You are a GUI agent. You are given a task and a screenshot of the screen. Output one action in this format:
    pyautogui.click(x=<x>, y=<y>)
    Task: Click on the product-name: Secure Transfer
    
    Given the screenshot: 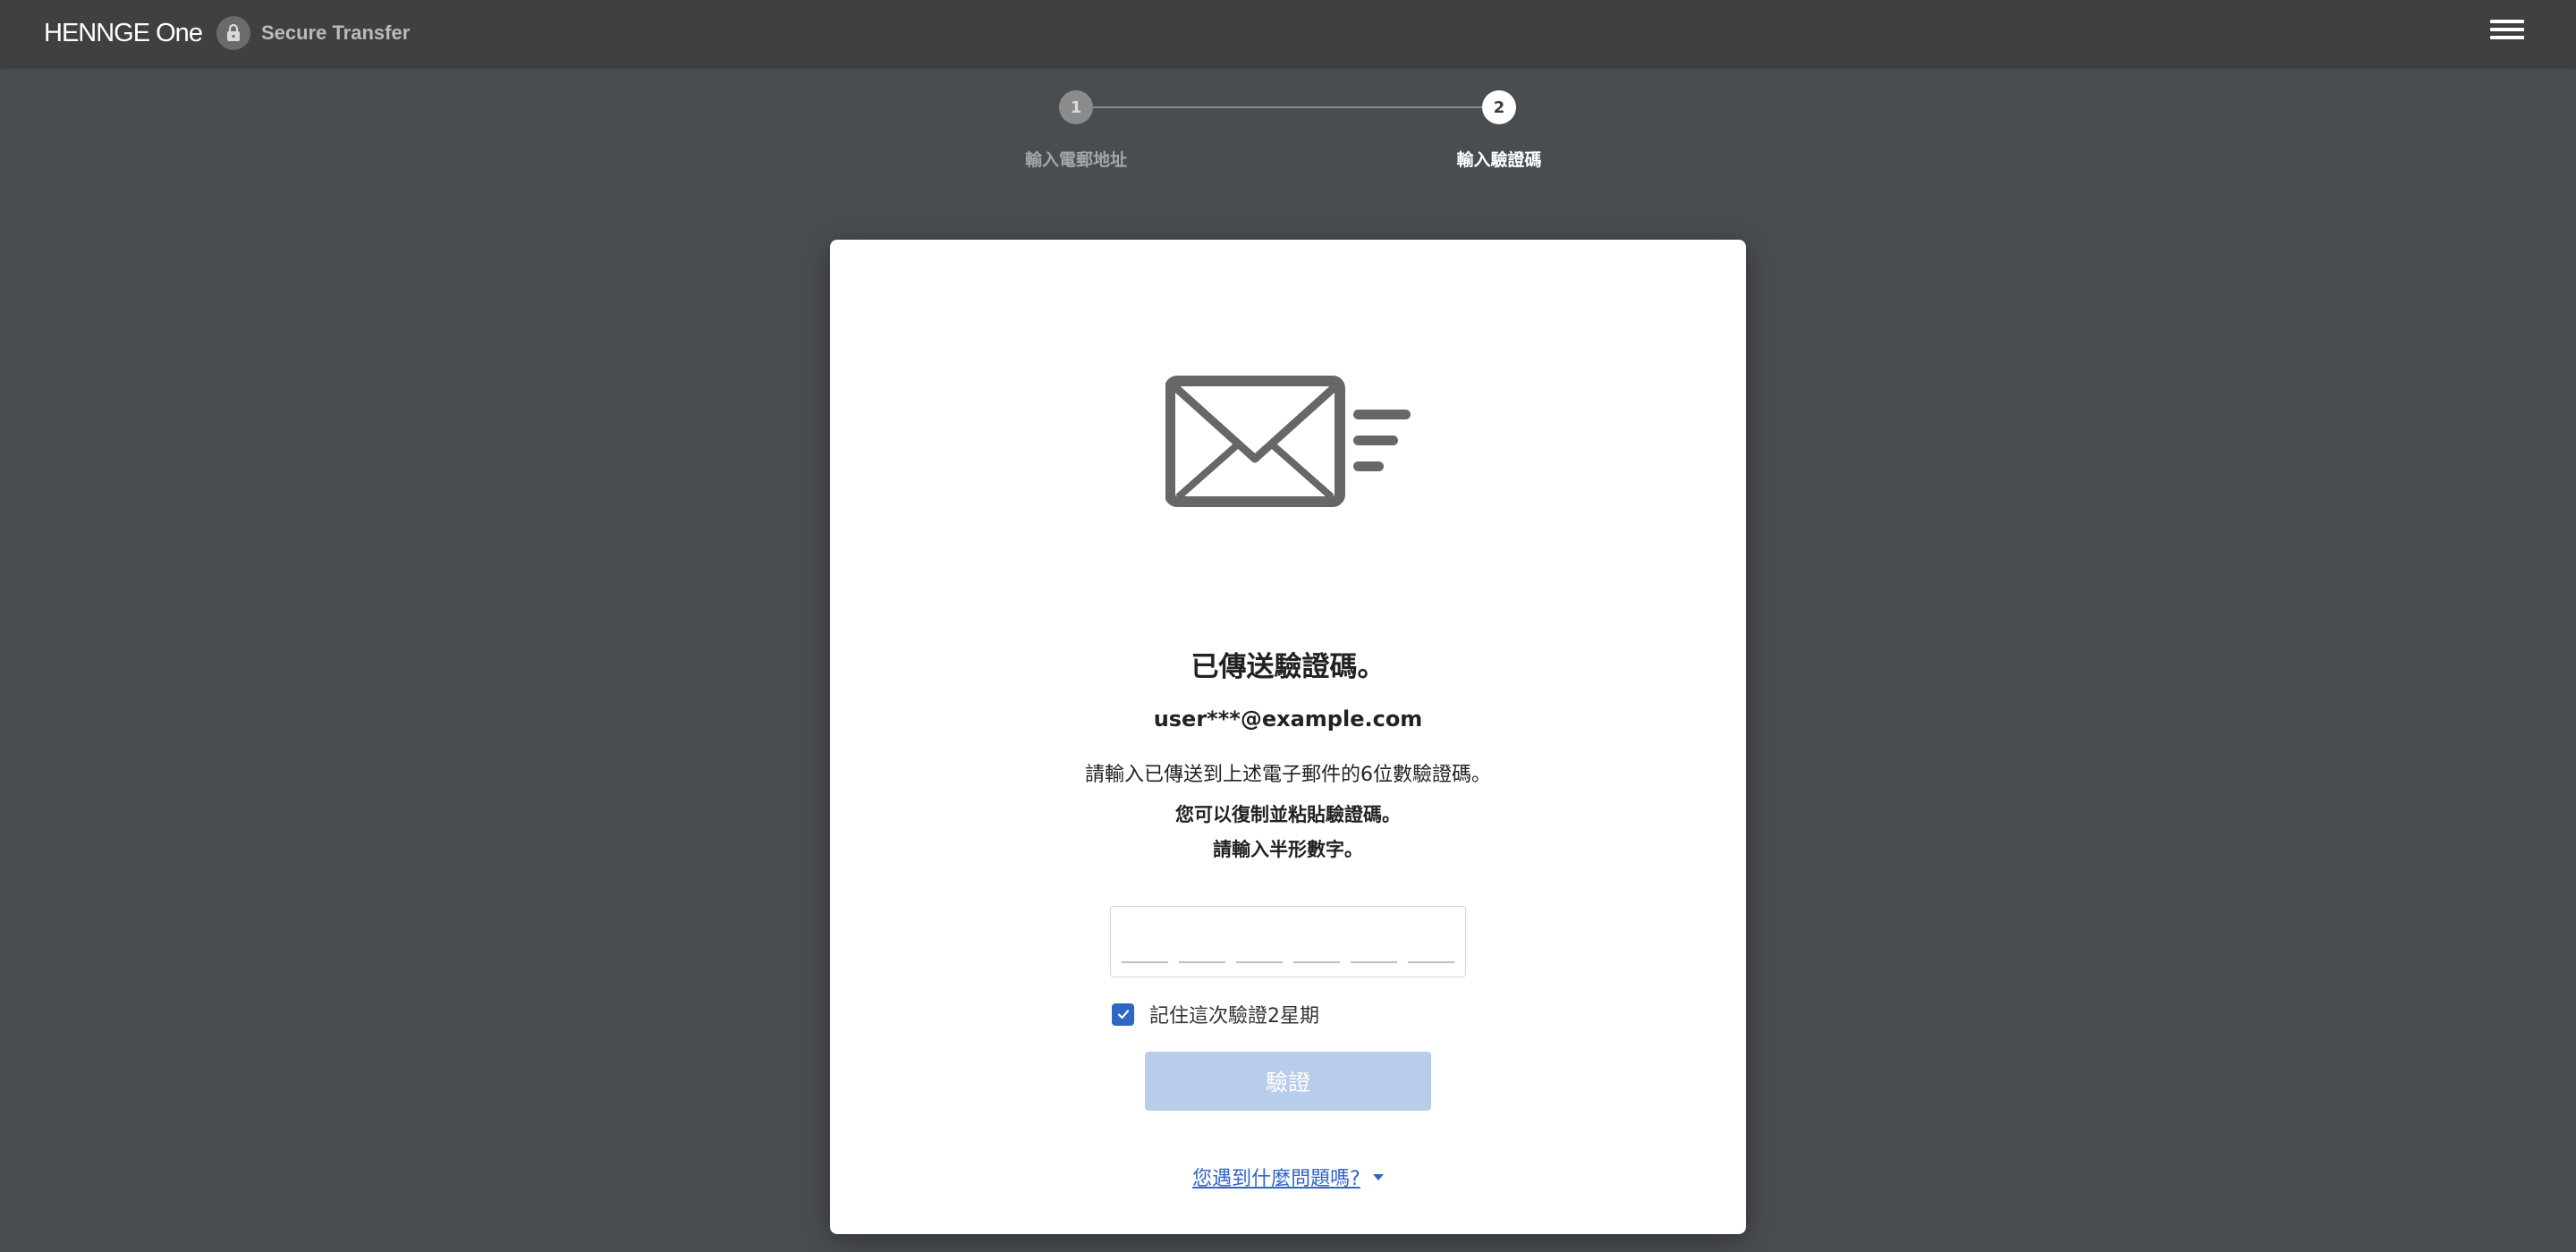 What is the action you would take?
    pyautogui.click(x=335, y=32)
    